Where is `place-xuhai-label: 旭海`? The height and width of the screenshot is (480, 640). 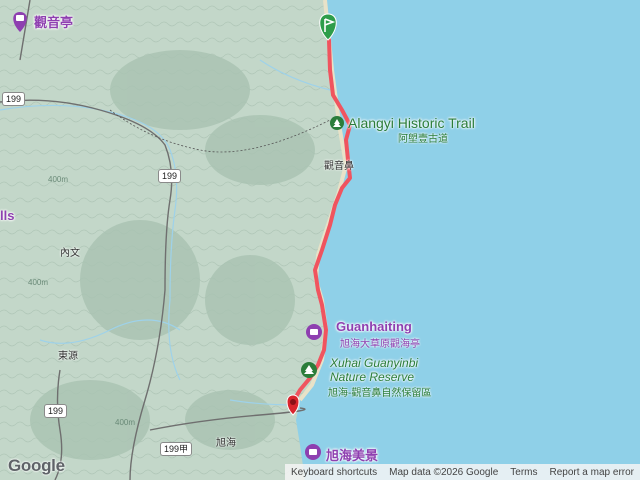
place-xuhai-label: 旭海 is located at coordinates (226, 443).